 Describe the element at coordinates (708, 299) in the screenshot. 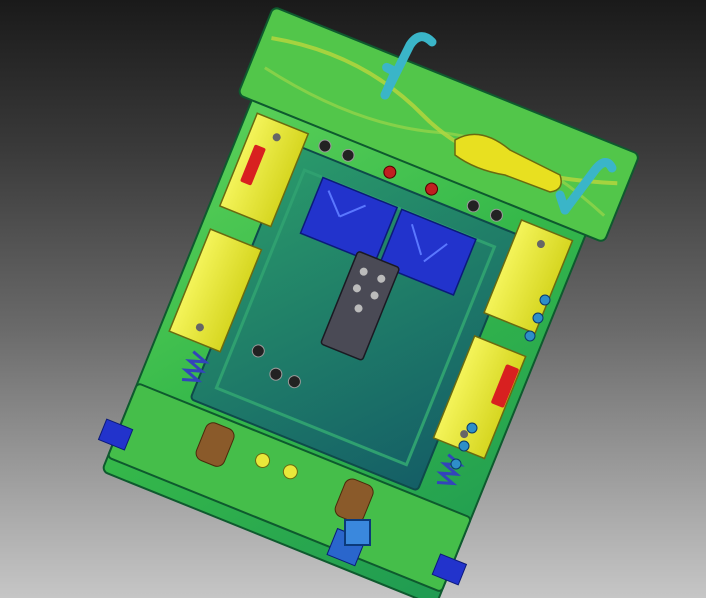

I see `viewport-edge` at that location.